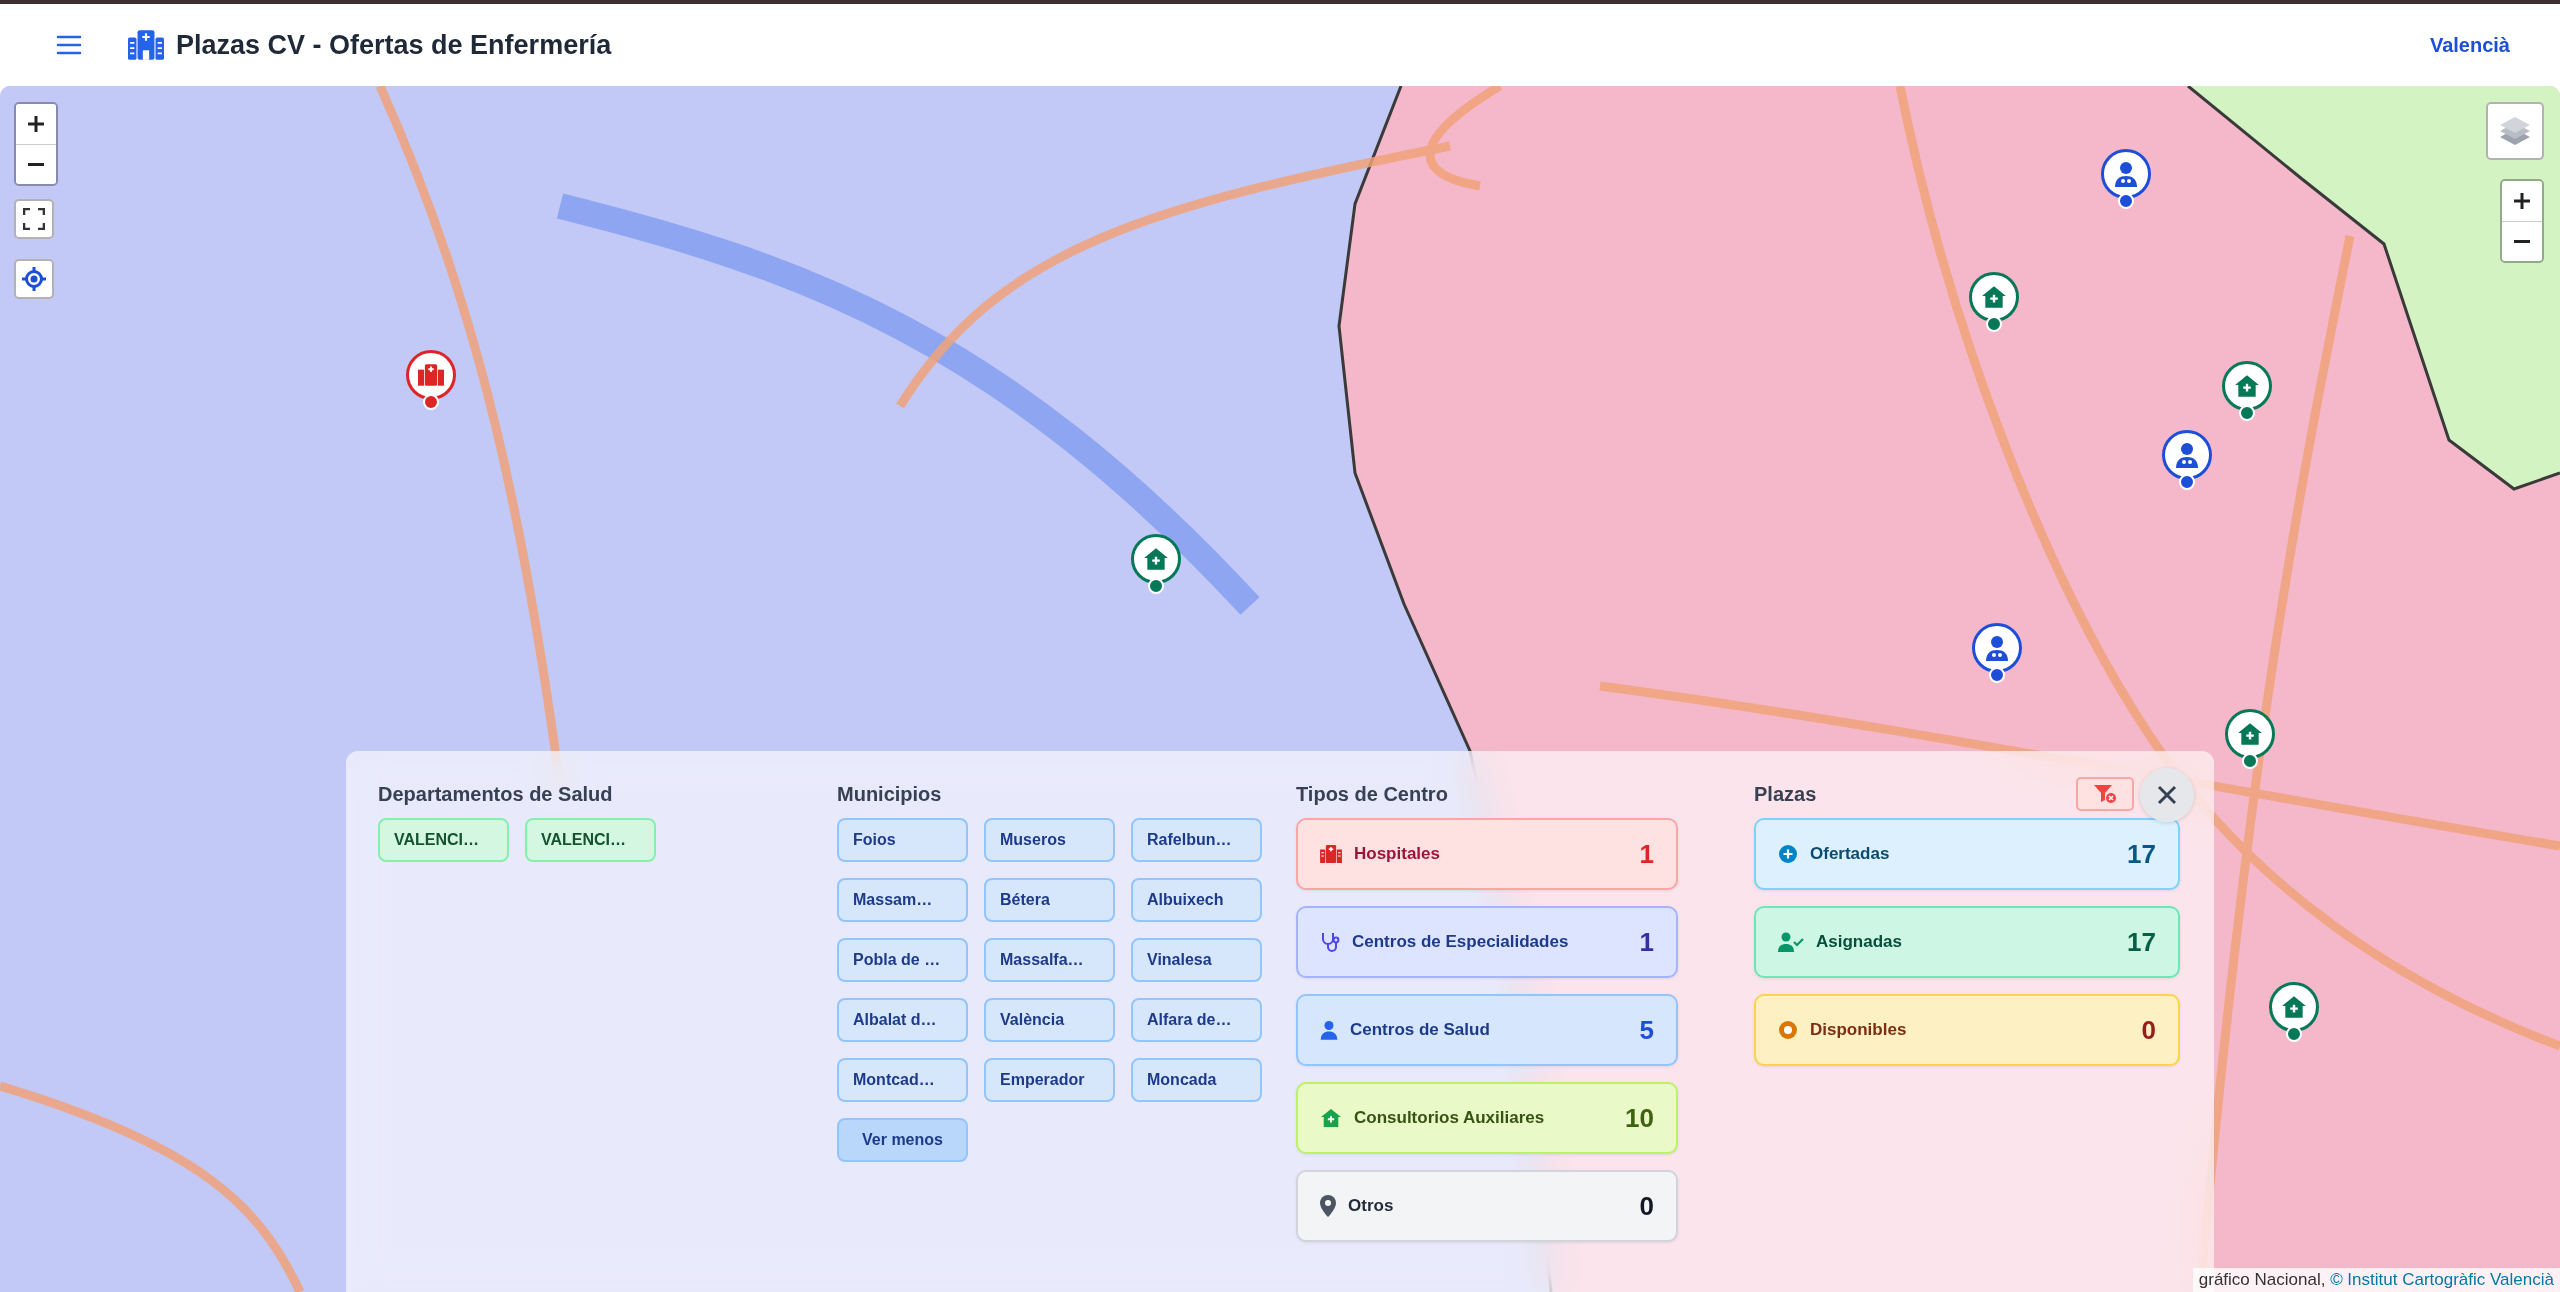  I want to click on attribution-text: gráfico Nacional,, so click(2262, 1279).